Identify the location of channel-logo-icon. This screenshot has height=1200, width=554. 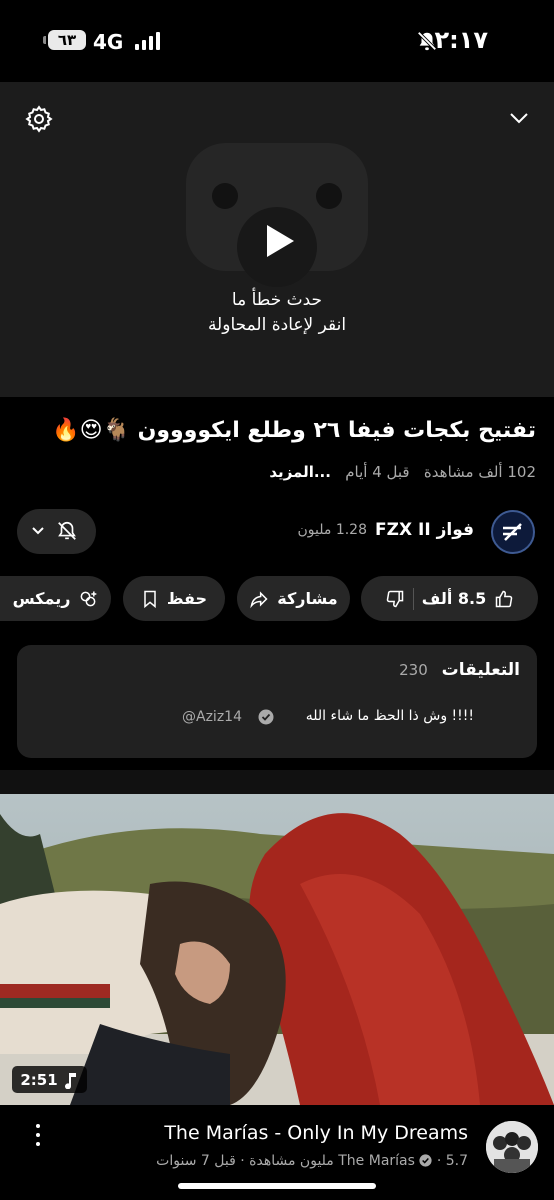
(512, 532).